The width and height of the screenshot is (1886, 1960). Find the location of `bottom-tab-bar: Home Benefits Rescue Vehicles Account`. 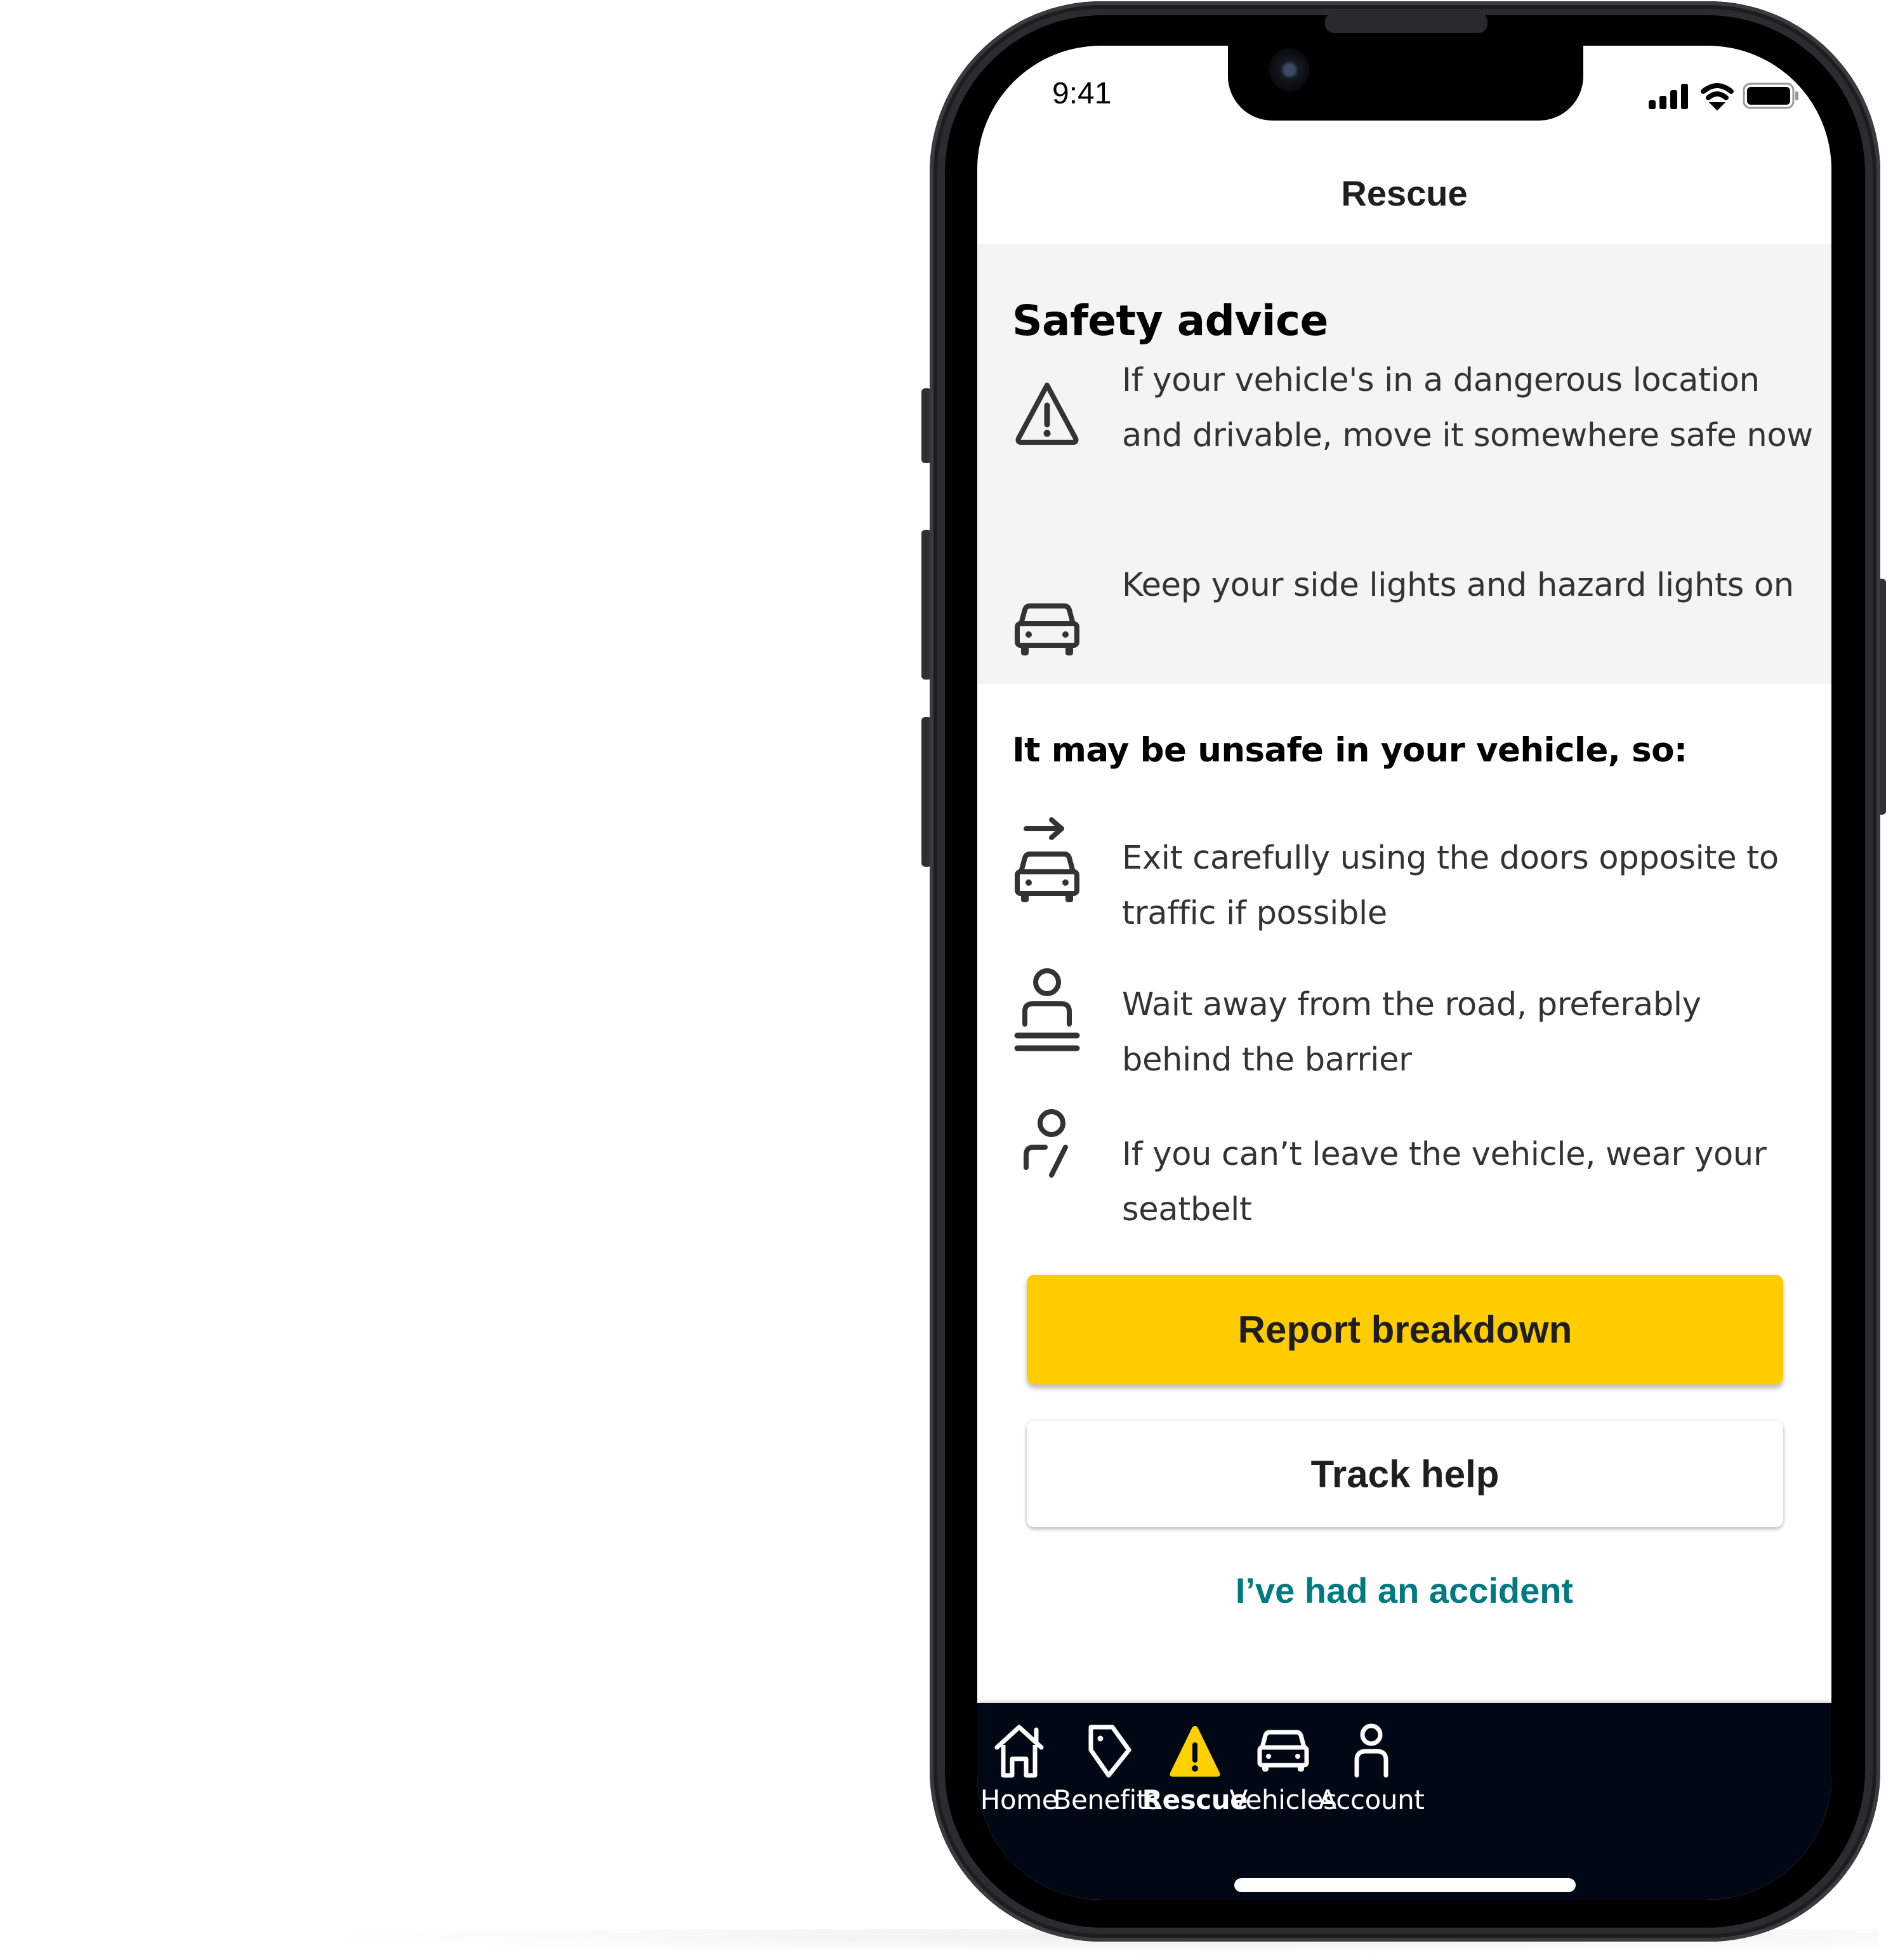

bottom-tab-bar: Home Benefits Rescue Vehicles Account is located at coordinates (1404, 1802).